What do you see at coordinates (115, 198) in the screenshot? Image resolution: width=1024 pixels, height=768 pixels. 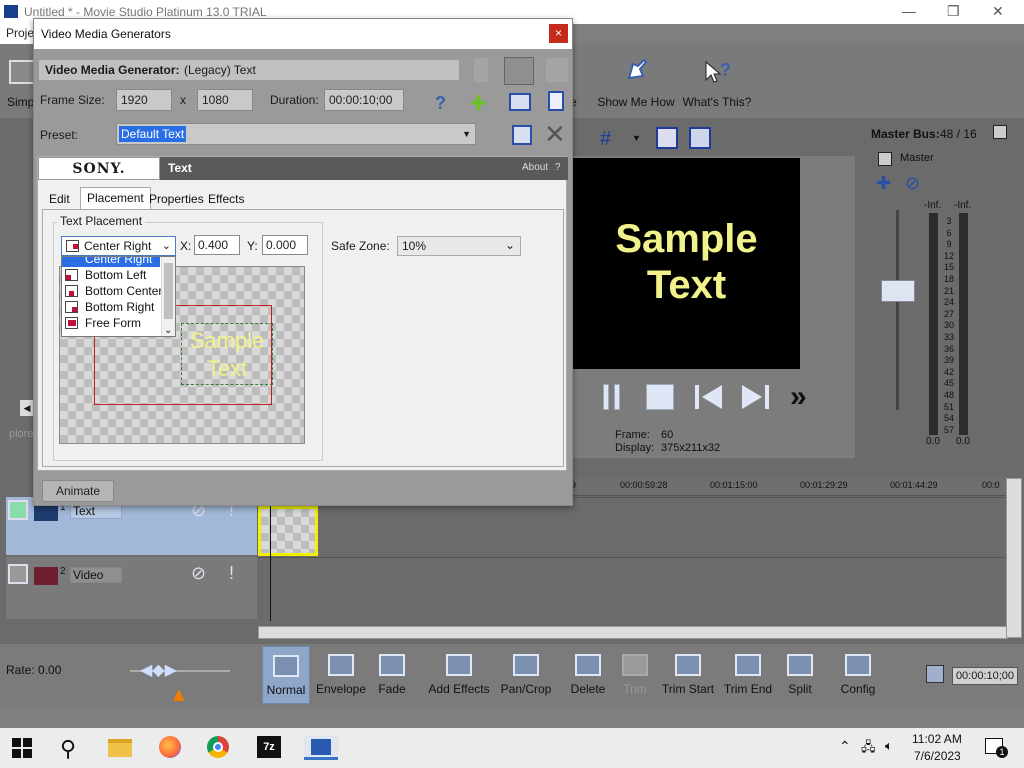 I see `tab-placement: Placement` at bounding box center [115, 198].